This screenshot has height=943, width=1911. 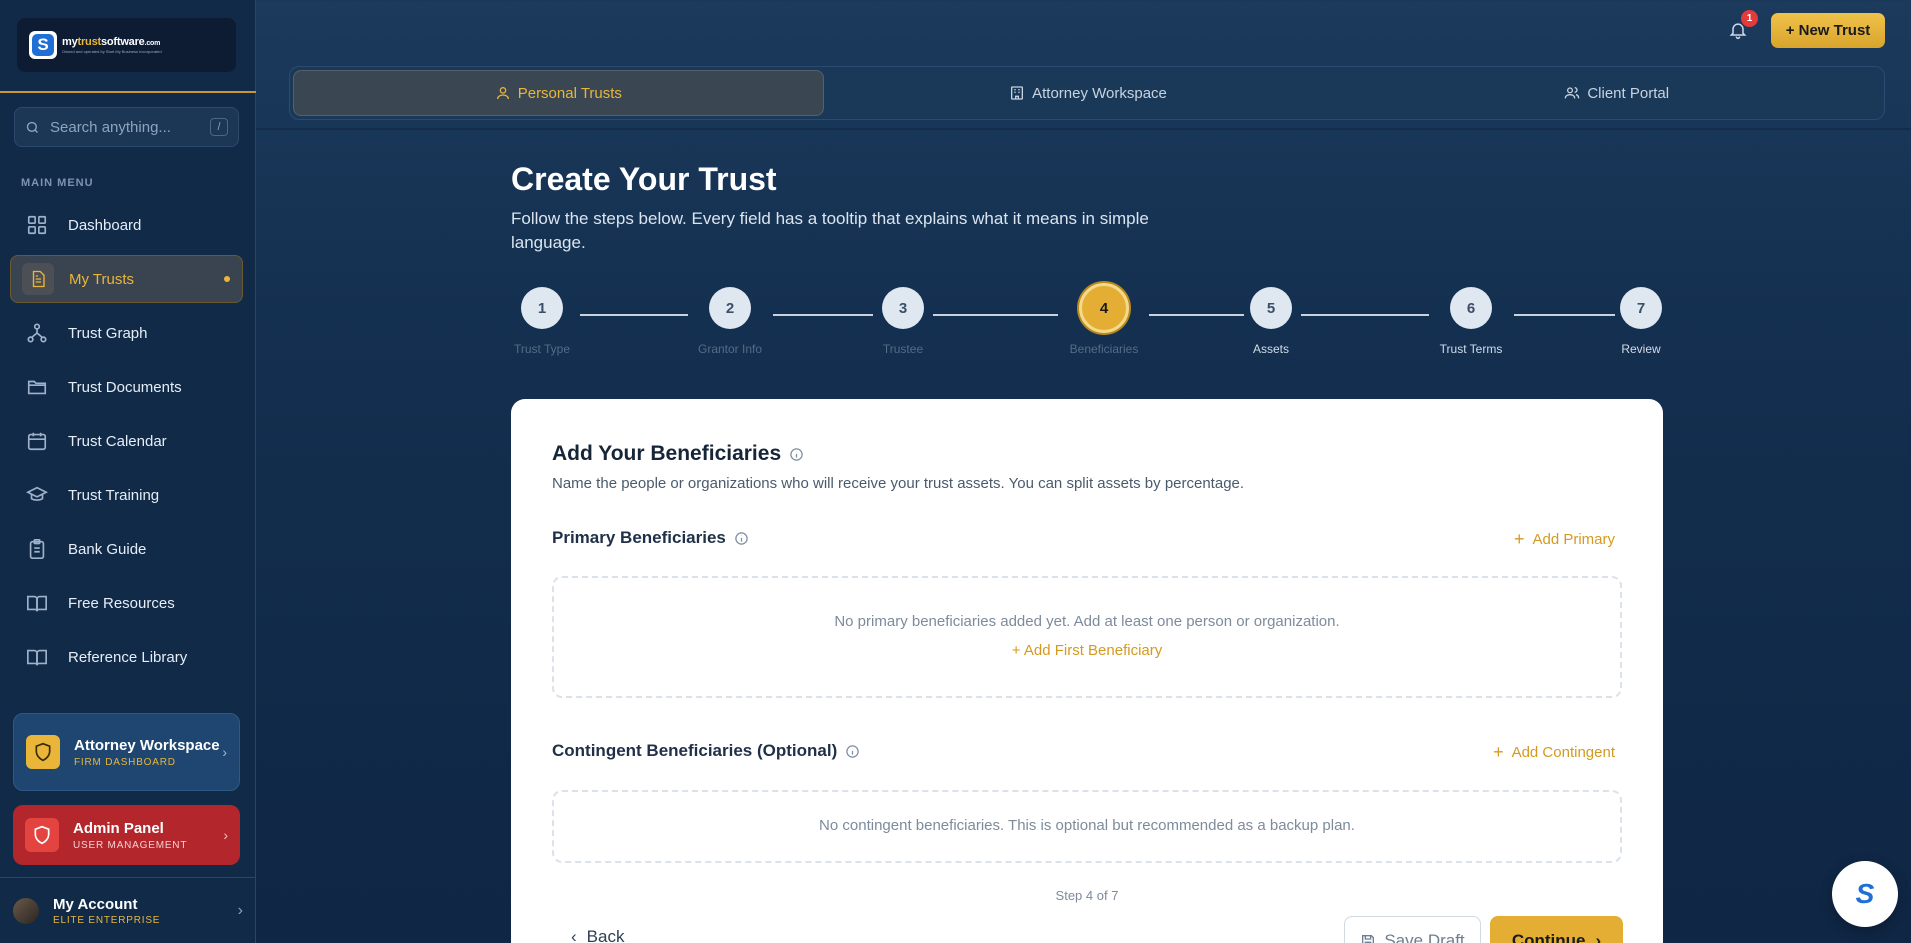 What do you see at coordinates (1087, 895) in the screenshot?
I see `step-counter: Step 4 of 7` at bounding box center [1087, 895].